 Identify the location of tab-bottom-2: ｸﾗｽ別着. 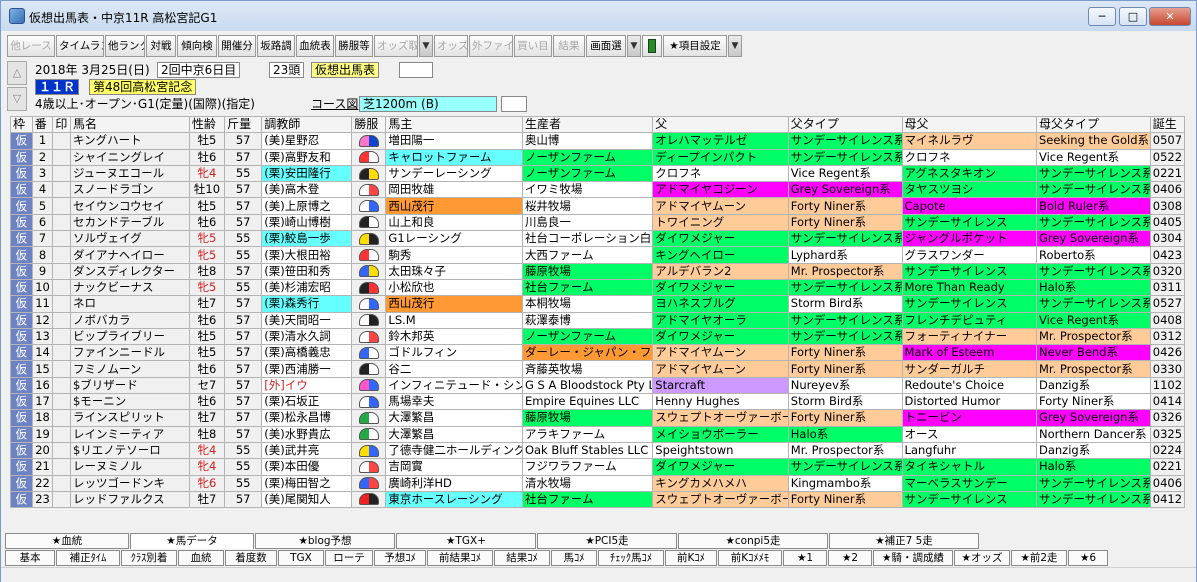
(149, 558).